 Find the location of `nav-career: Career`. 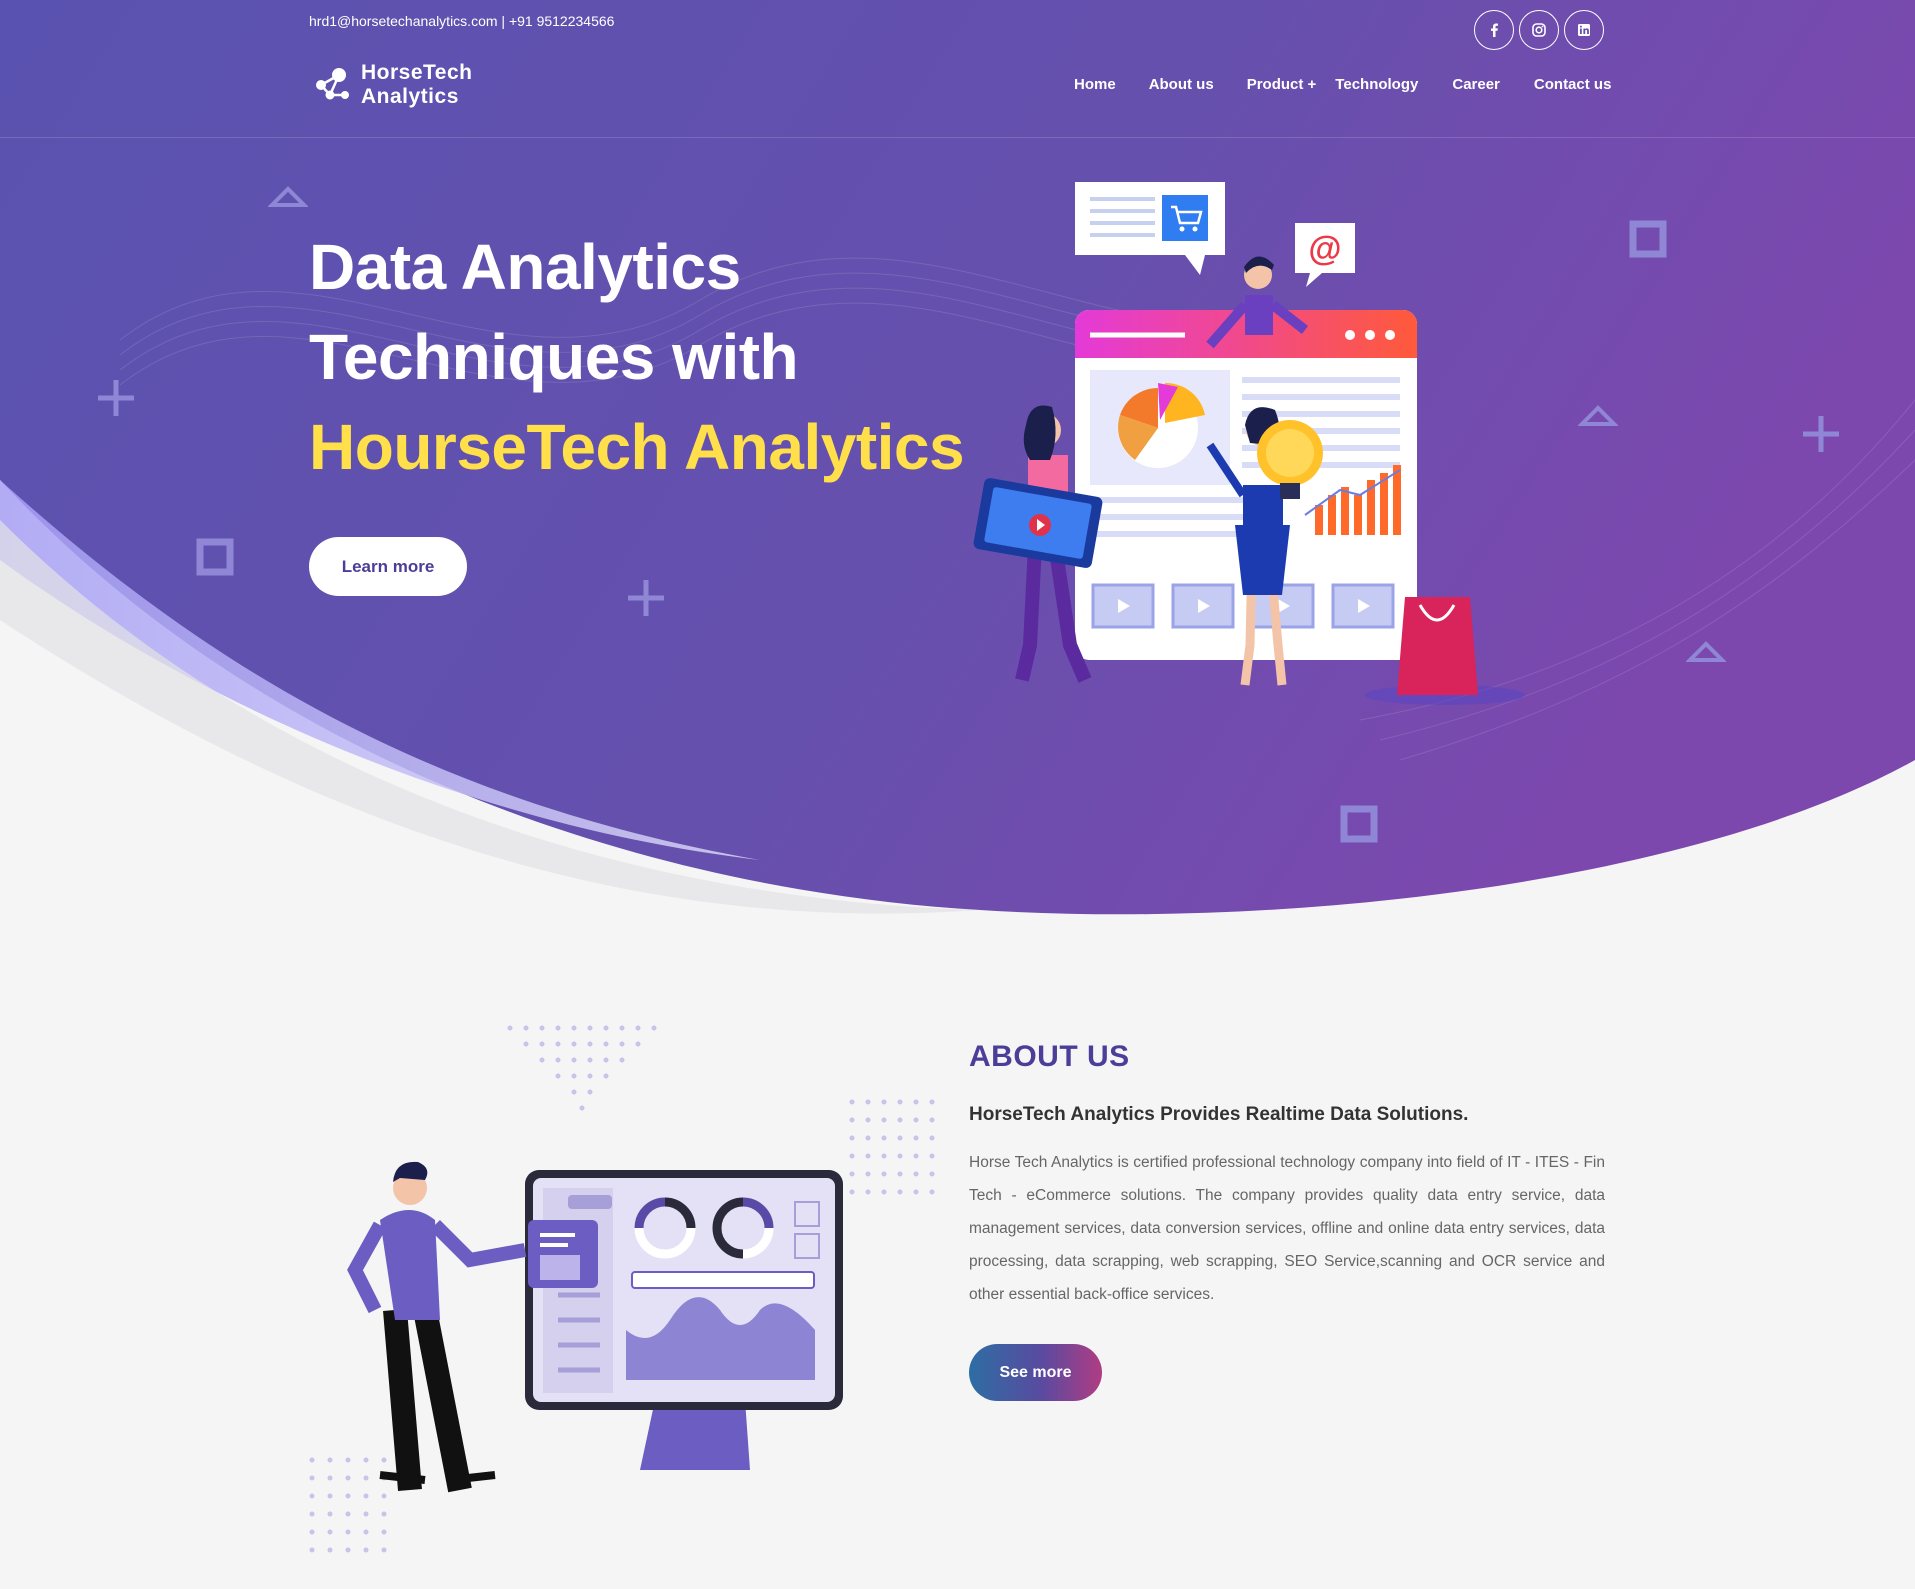

nav-career: Career is located at coordinates (1476, 84).